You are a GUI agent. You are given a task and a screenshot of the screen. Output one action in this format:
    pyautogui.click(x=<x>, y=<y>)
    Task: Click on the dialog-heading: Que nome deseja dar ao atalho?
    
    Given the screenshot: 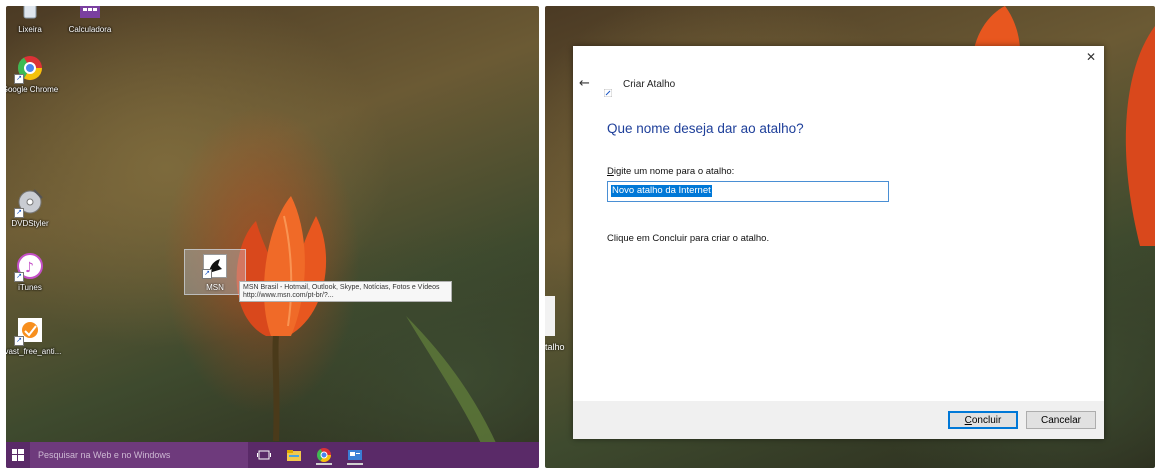 What is the action you would take?
    pyautogui.click(x=705, y=128)
    